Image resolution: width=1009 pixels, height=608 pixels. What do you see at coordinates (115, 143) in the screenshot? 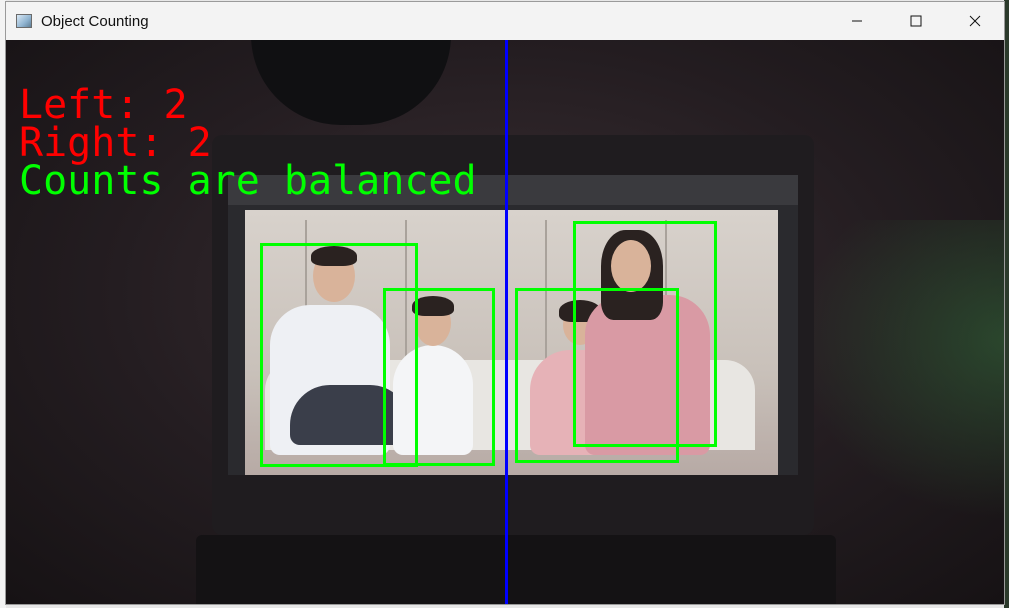
I see `right-count-label: Right: 2` at bounding box center [115, 143].